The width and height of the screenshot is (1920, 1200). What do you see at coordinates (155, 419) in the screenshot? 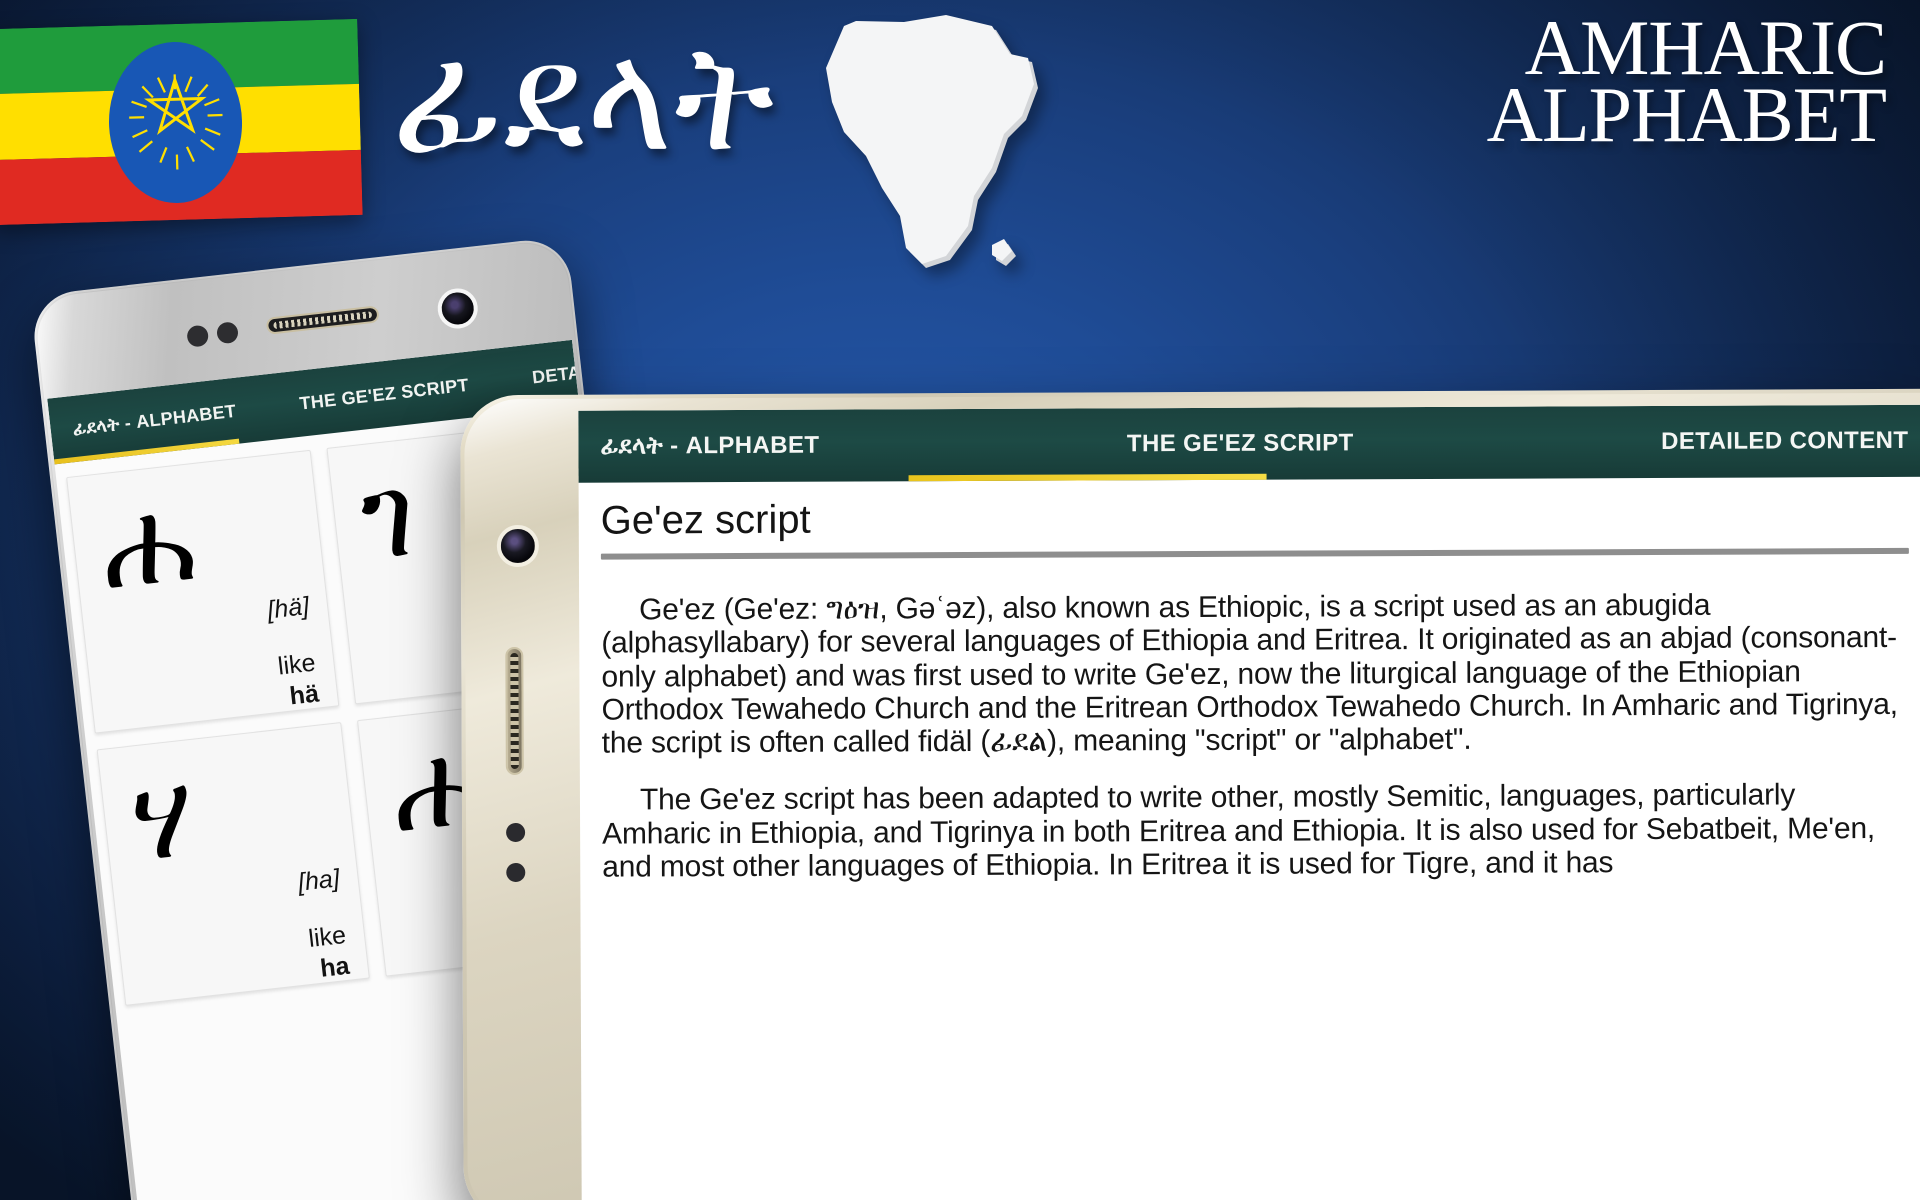
I see `tab-alphabet-left: ፊደላት - ALPHABET` at bounding box center [155, 419].